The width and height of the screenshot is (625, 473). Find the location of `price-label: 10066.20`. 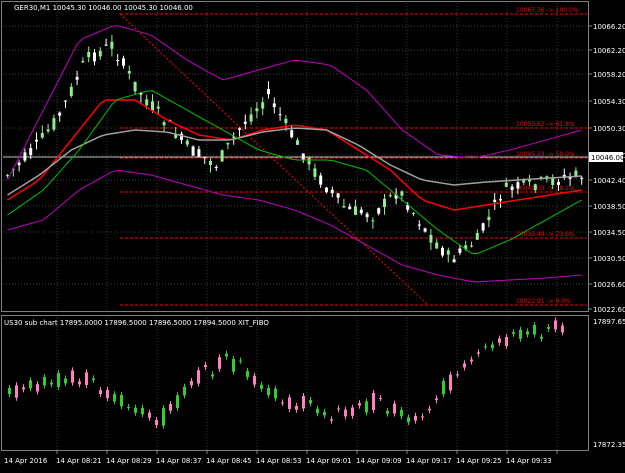

price-label: 10066.20 is located at coordinates (609, 27).